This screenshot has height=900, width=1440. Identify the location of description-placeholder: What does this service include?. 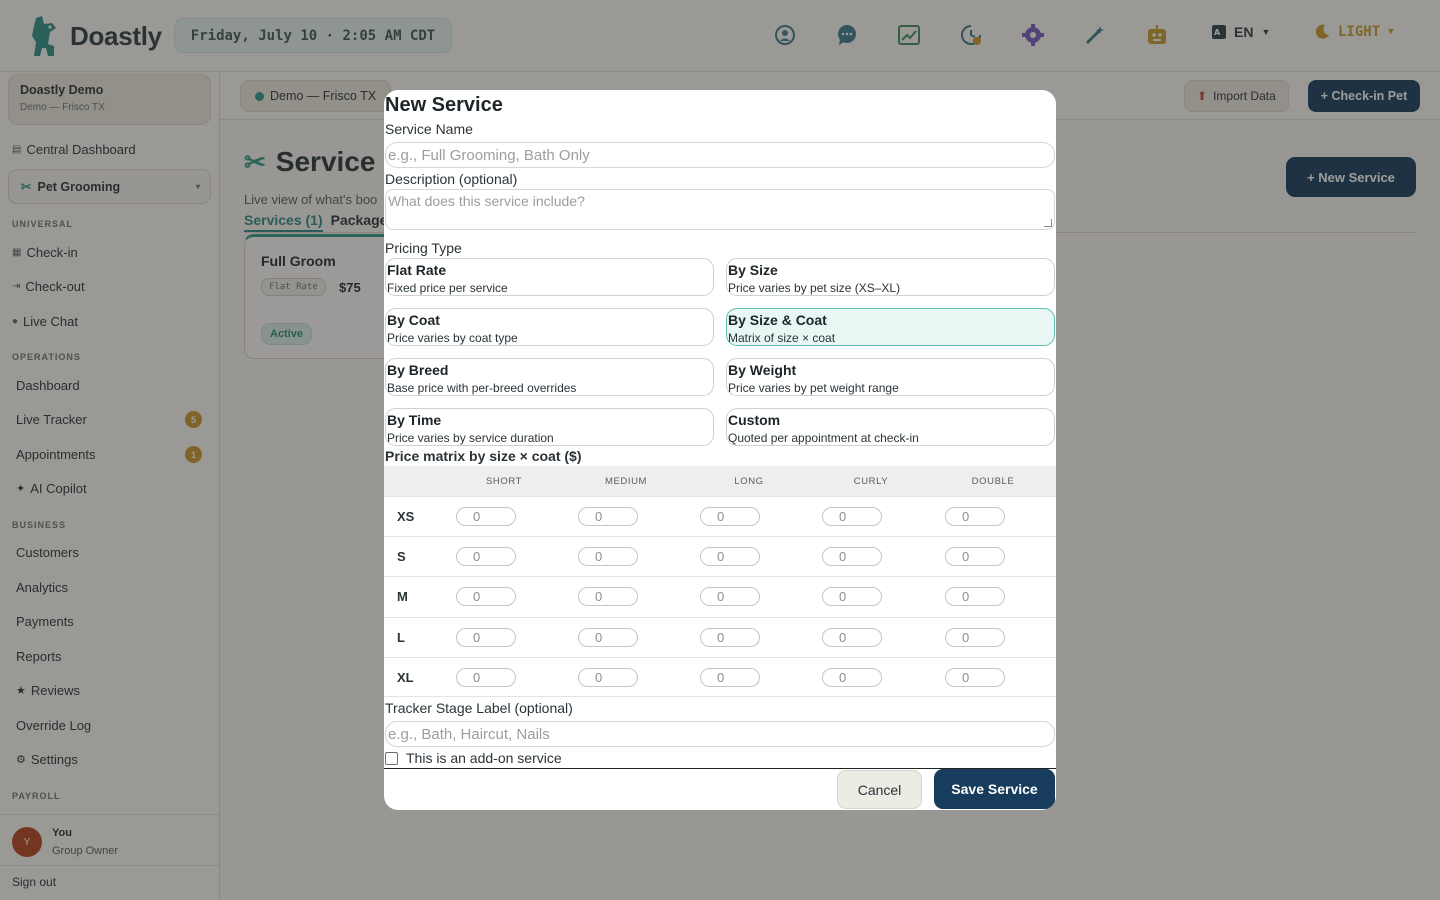
(486, 201).